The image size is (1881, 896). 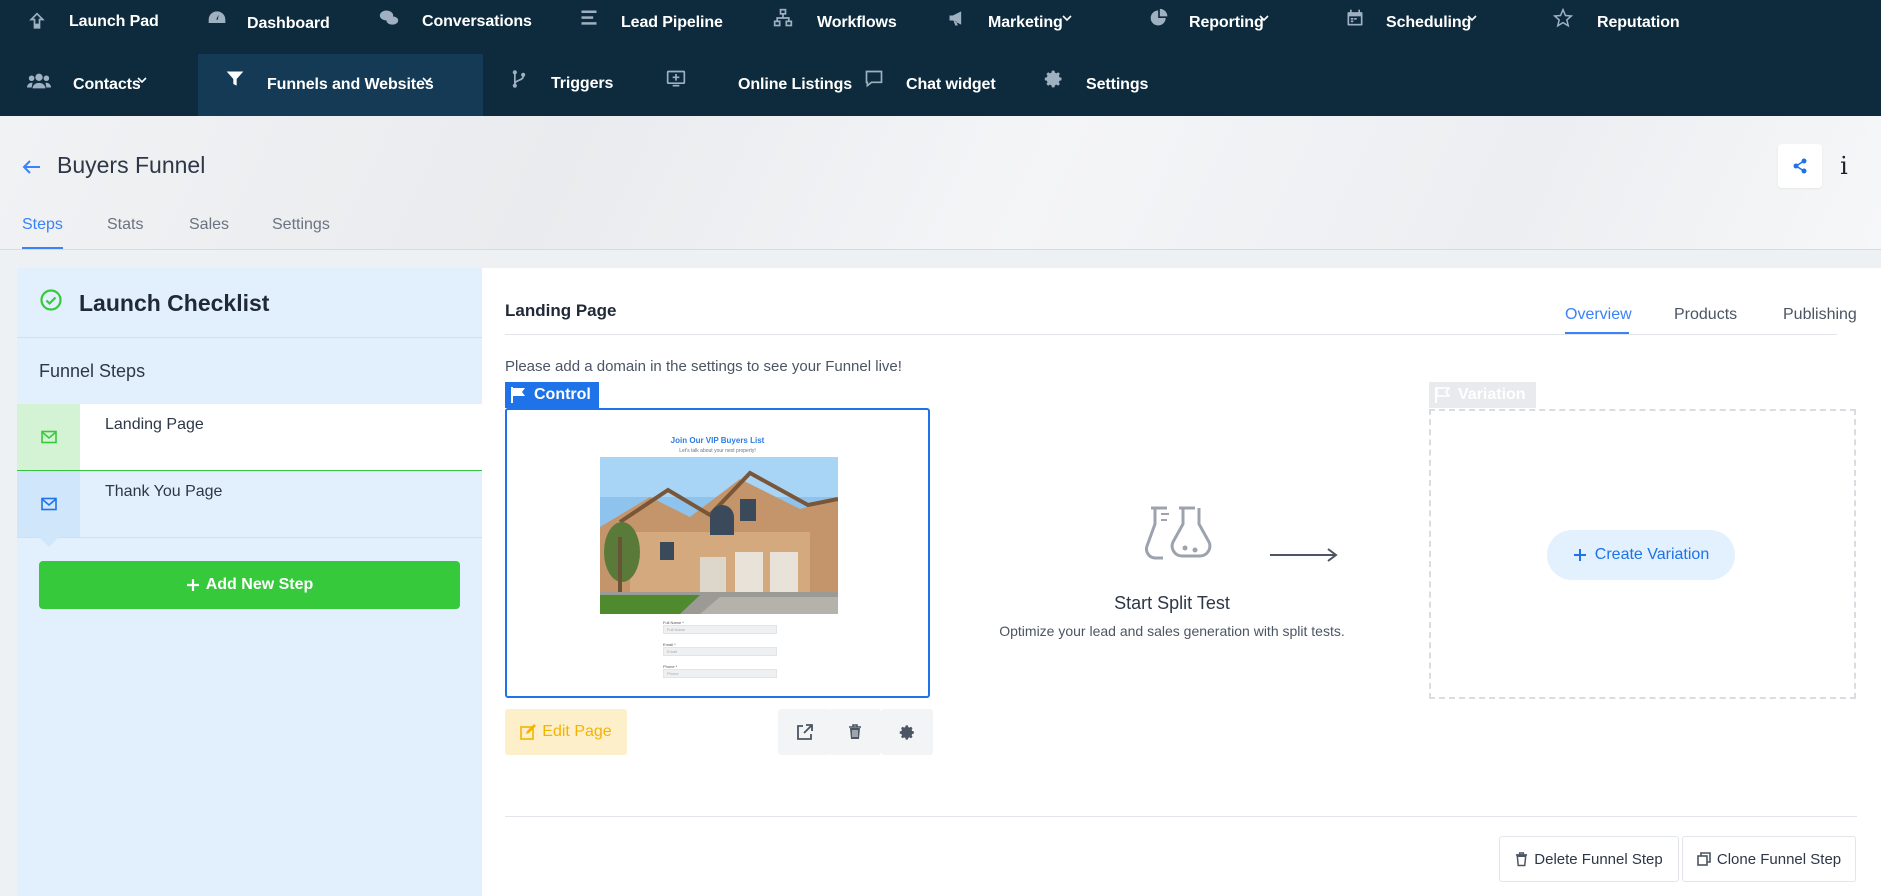 I want to click on star-icon, so click(x=1563, y=18).